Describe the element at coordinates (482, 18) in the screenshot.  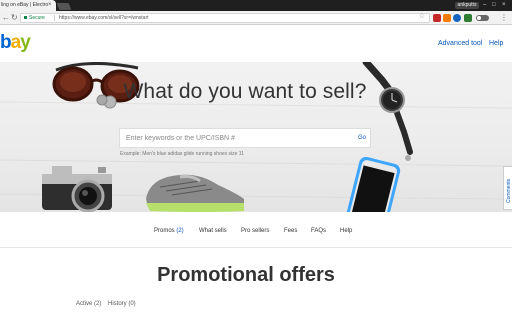
I see `extension-toggle` at that location.